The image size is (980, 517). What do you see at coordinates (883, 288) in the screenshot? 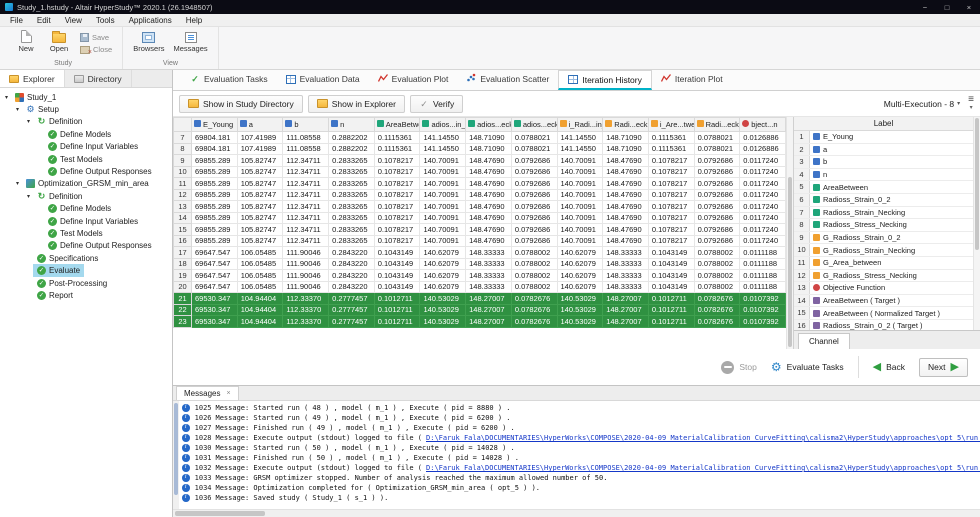
I see `label-row-objective-function: 13 Objective Function` at bounding box center [883, 288].